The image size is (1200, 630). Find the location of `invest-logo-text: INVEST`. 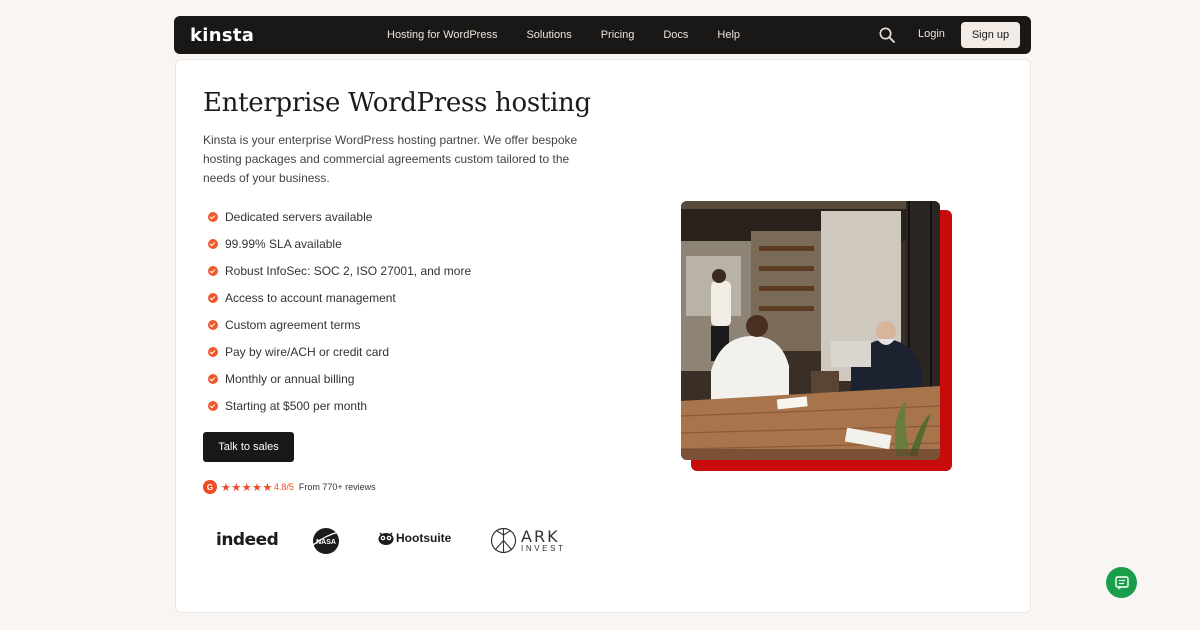

invest-logo-text: INVEST is located at coordinates (543, 548).